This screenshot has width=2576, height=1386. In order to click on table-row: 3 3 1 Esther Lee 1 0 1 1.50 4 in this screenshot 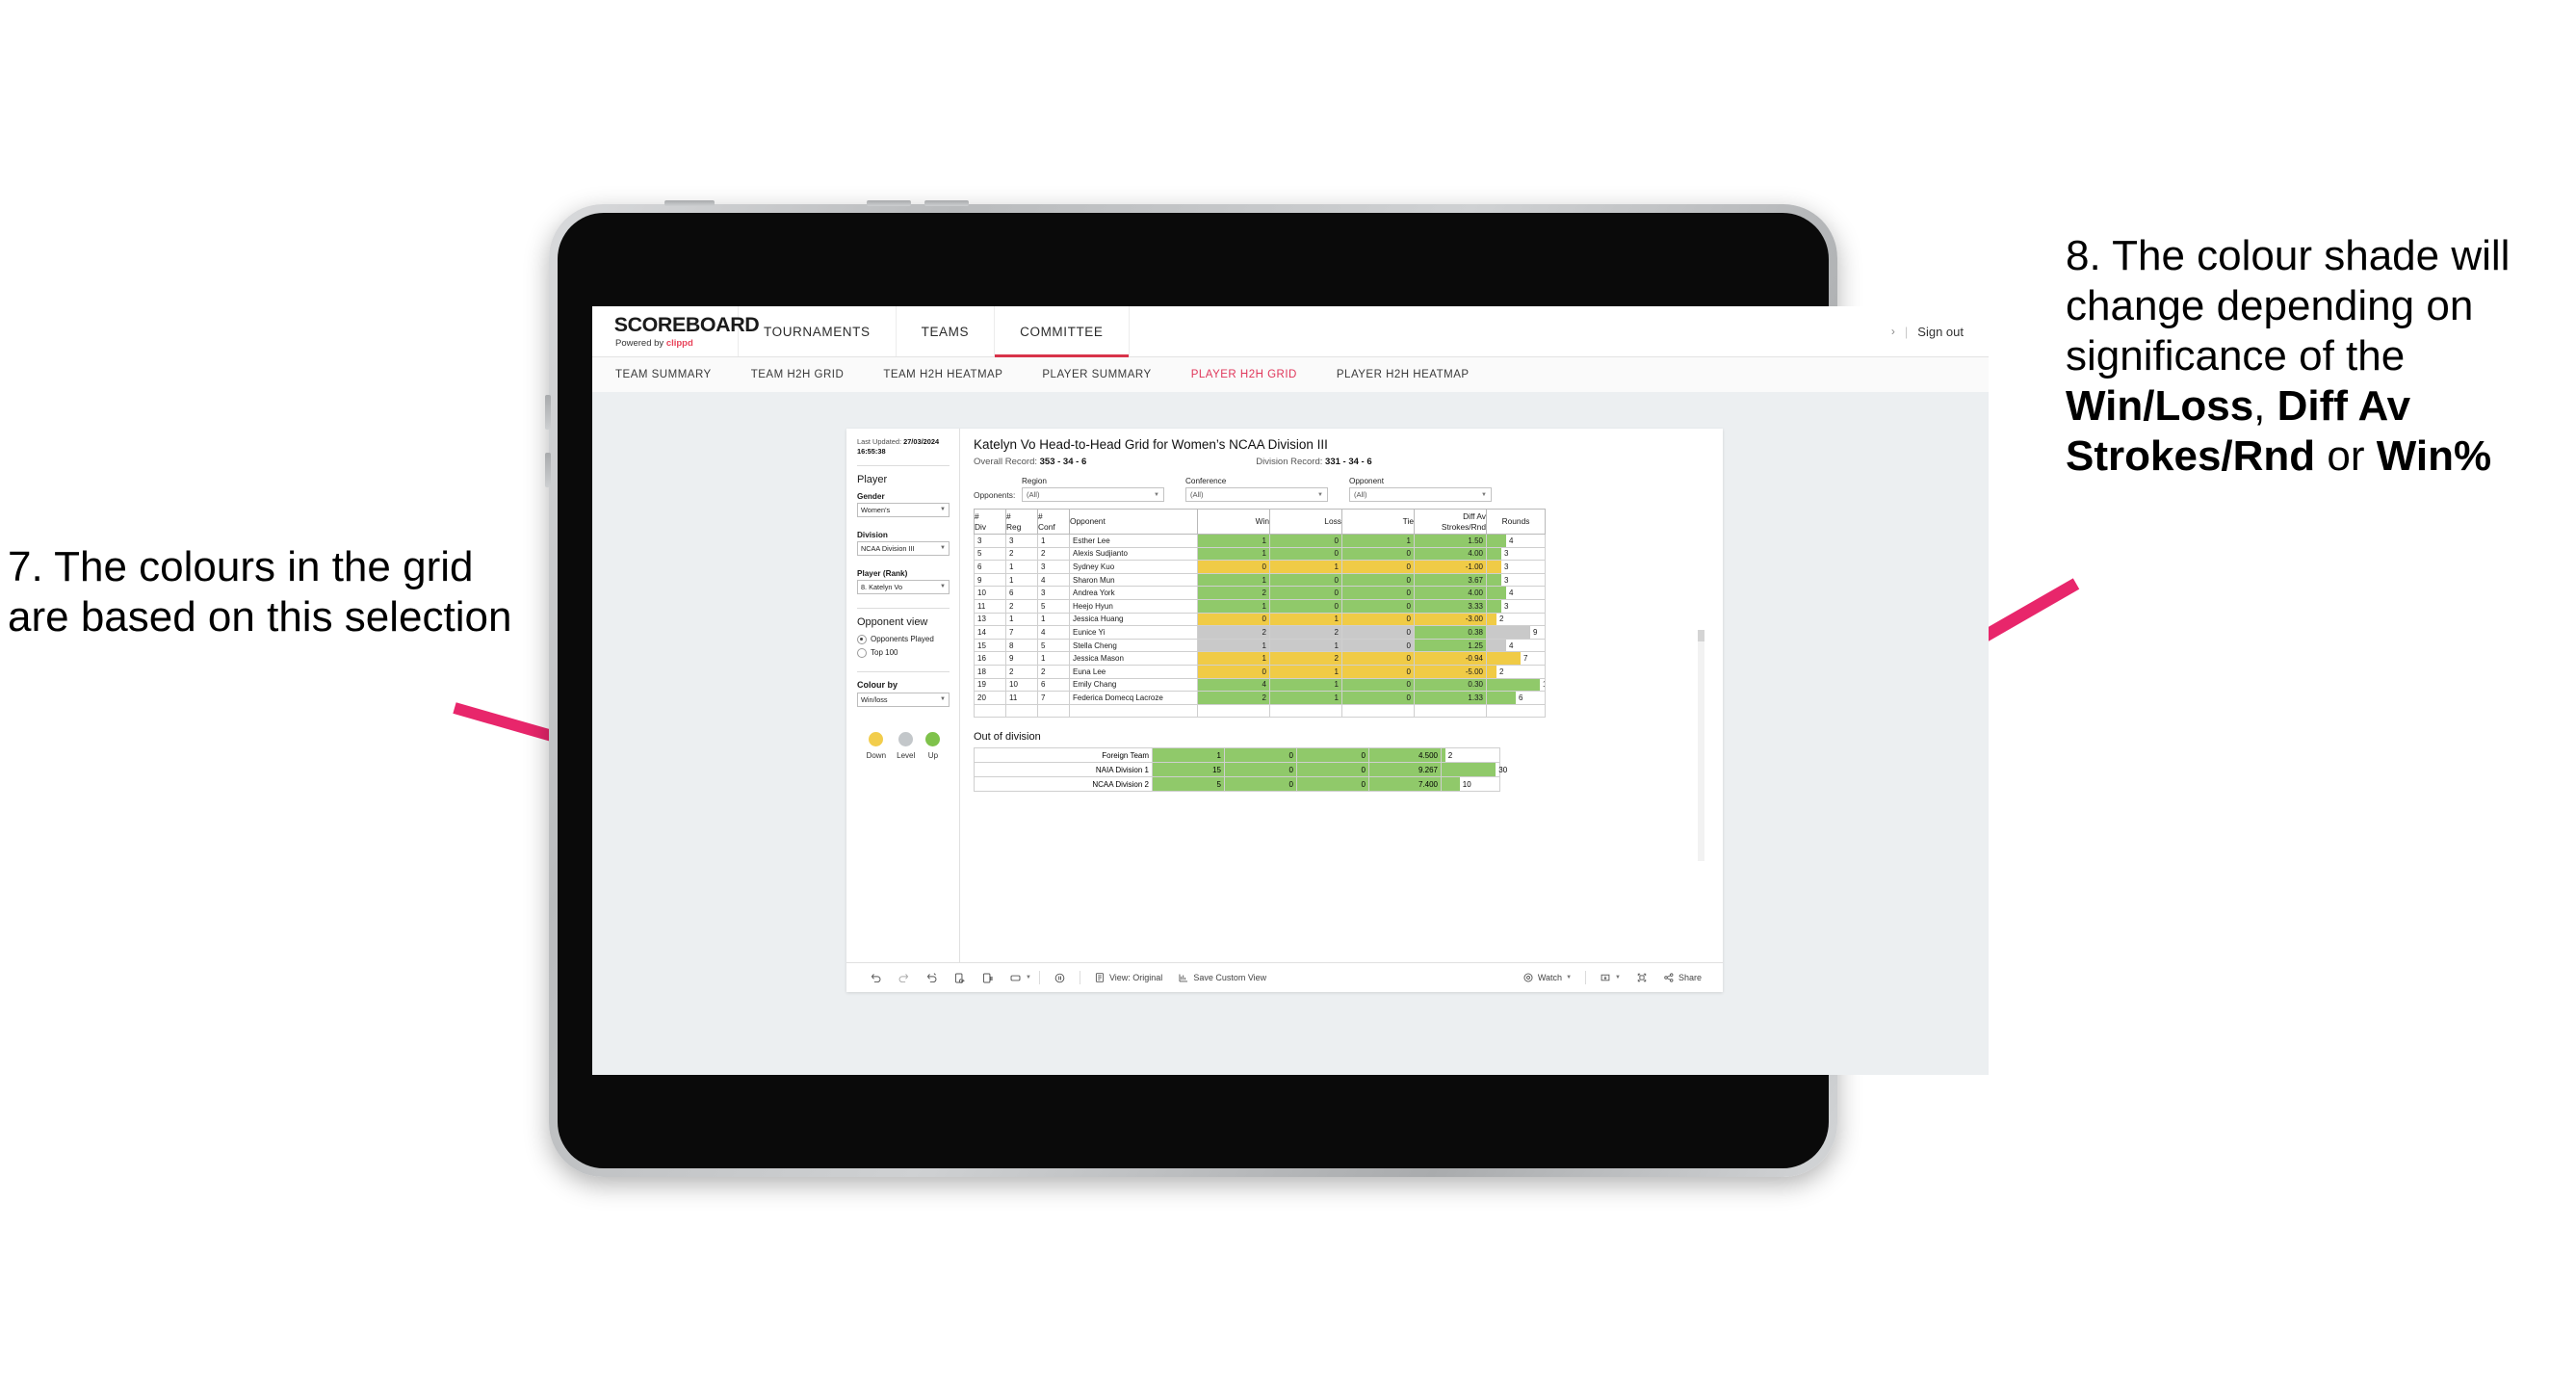, I will do `click(1260, 541)`.